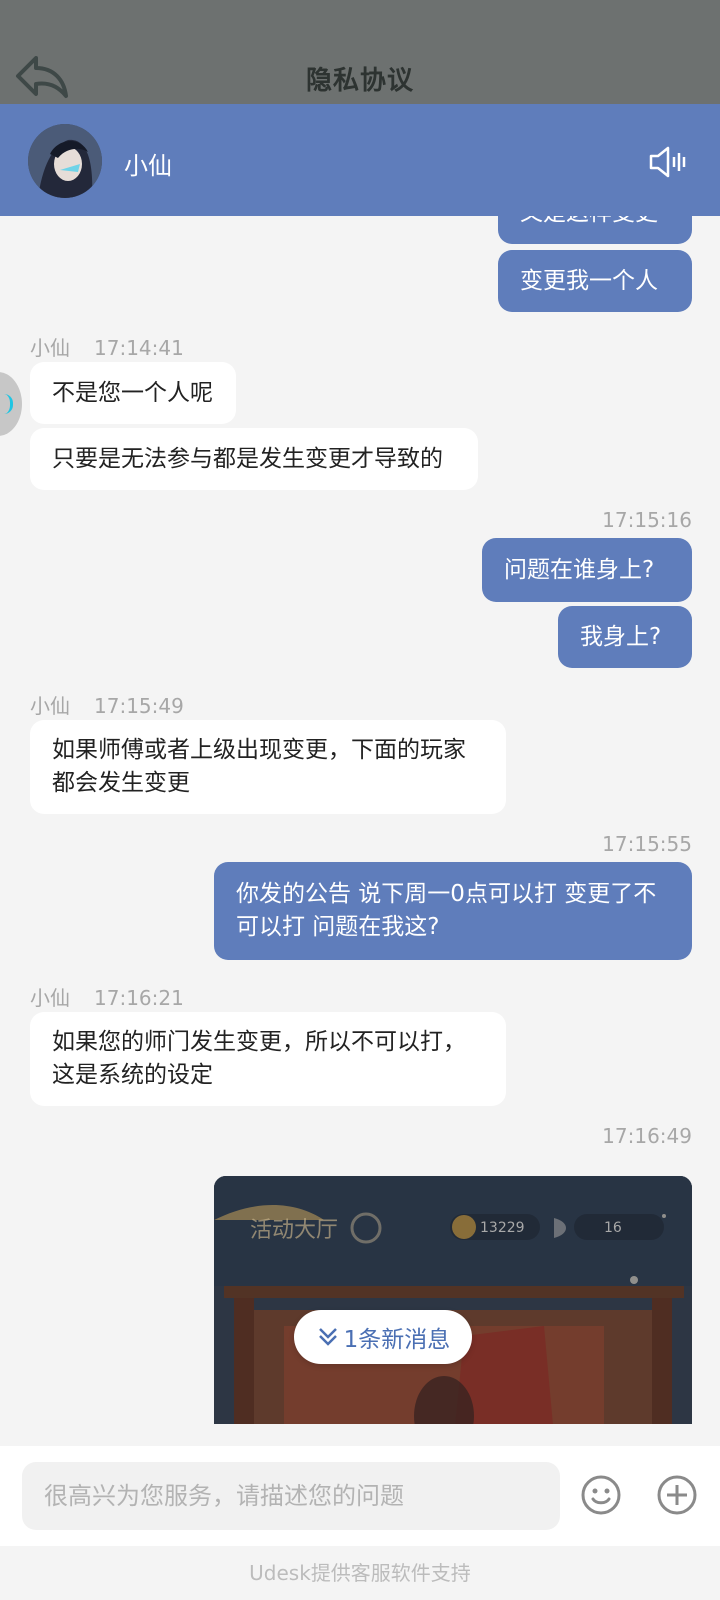  What do you see at coordinates (647, 844) in the screenshot?
I see `timestamp: 17:15:55` at bounding box center [647, 844].